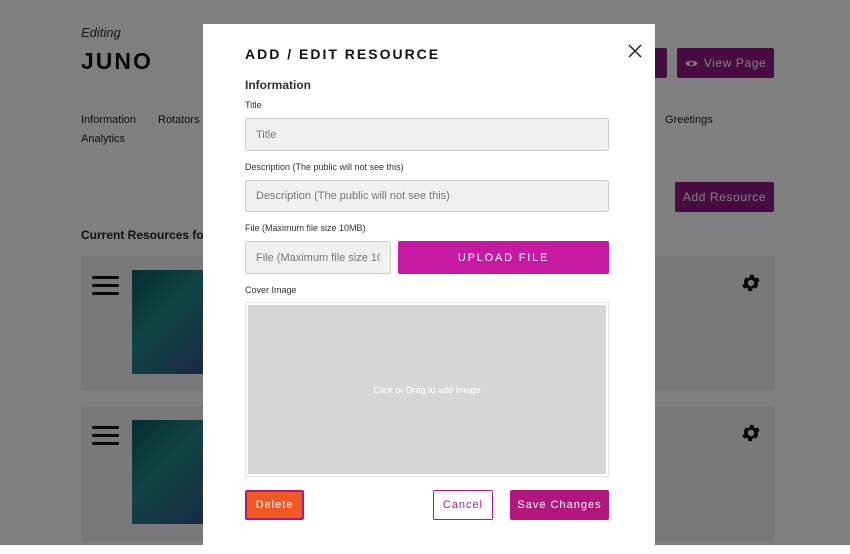 The width and height of the screenshot is (850, 554). Describe the element at coordinates (559, 505) in the screenshot. I see `save-changes-button: Save Changes` at that location.